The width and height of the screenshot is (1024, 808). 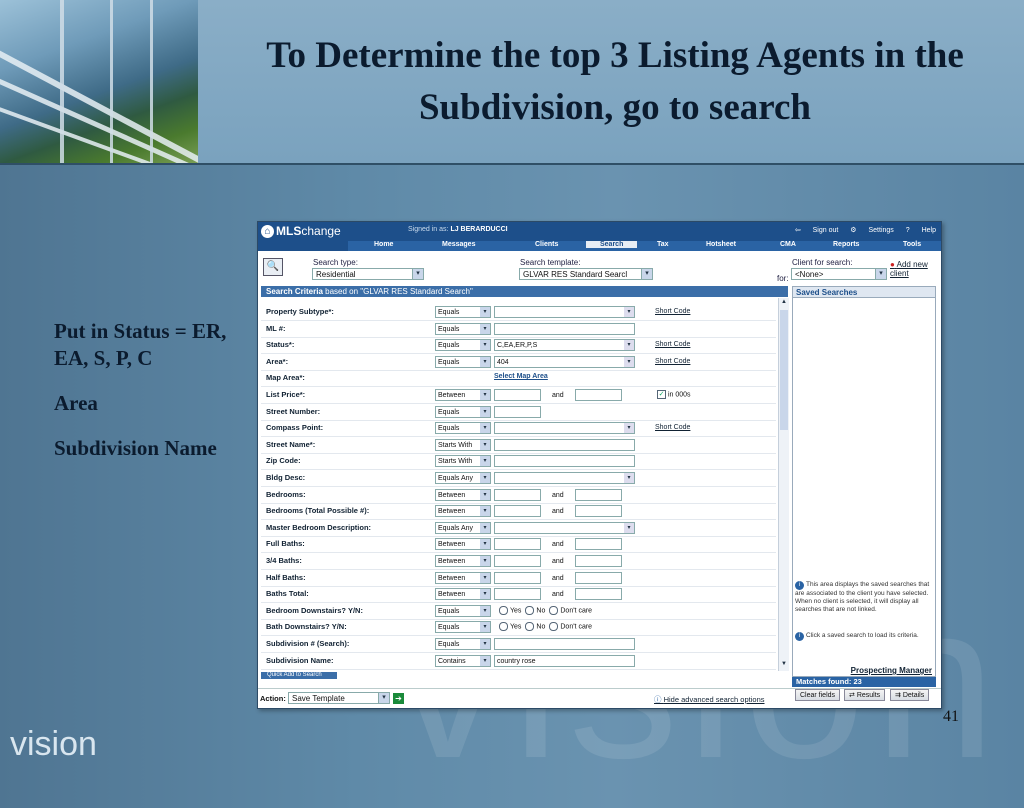 I want to click on tab-reports: Reports, so click(x=846, y=244).